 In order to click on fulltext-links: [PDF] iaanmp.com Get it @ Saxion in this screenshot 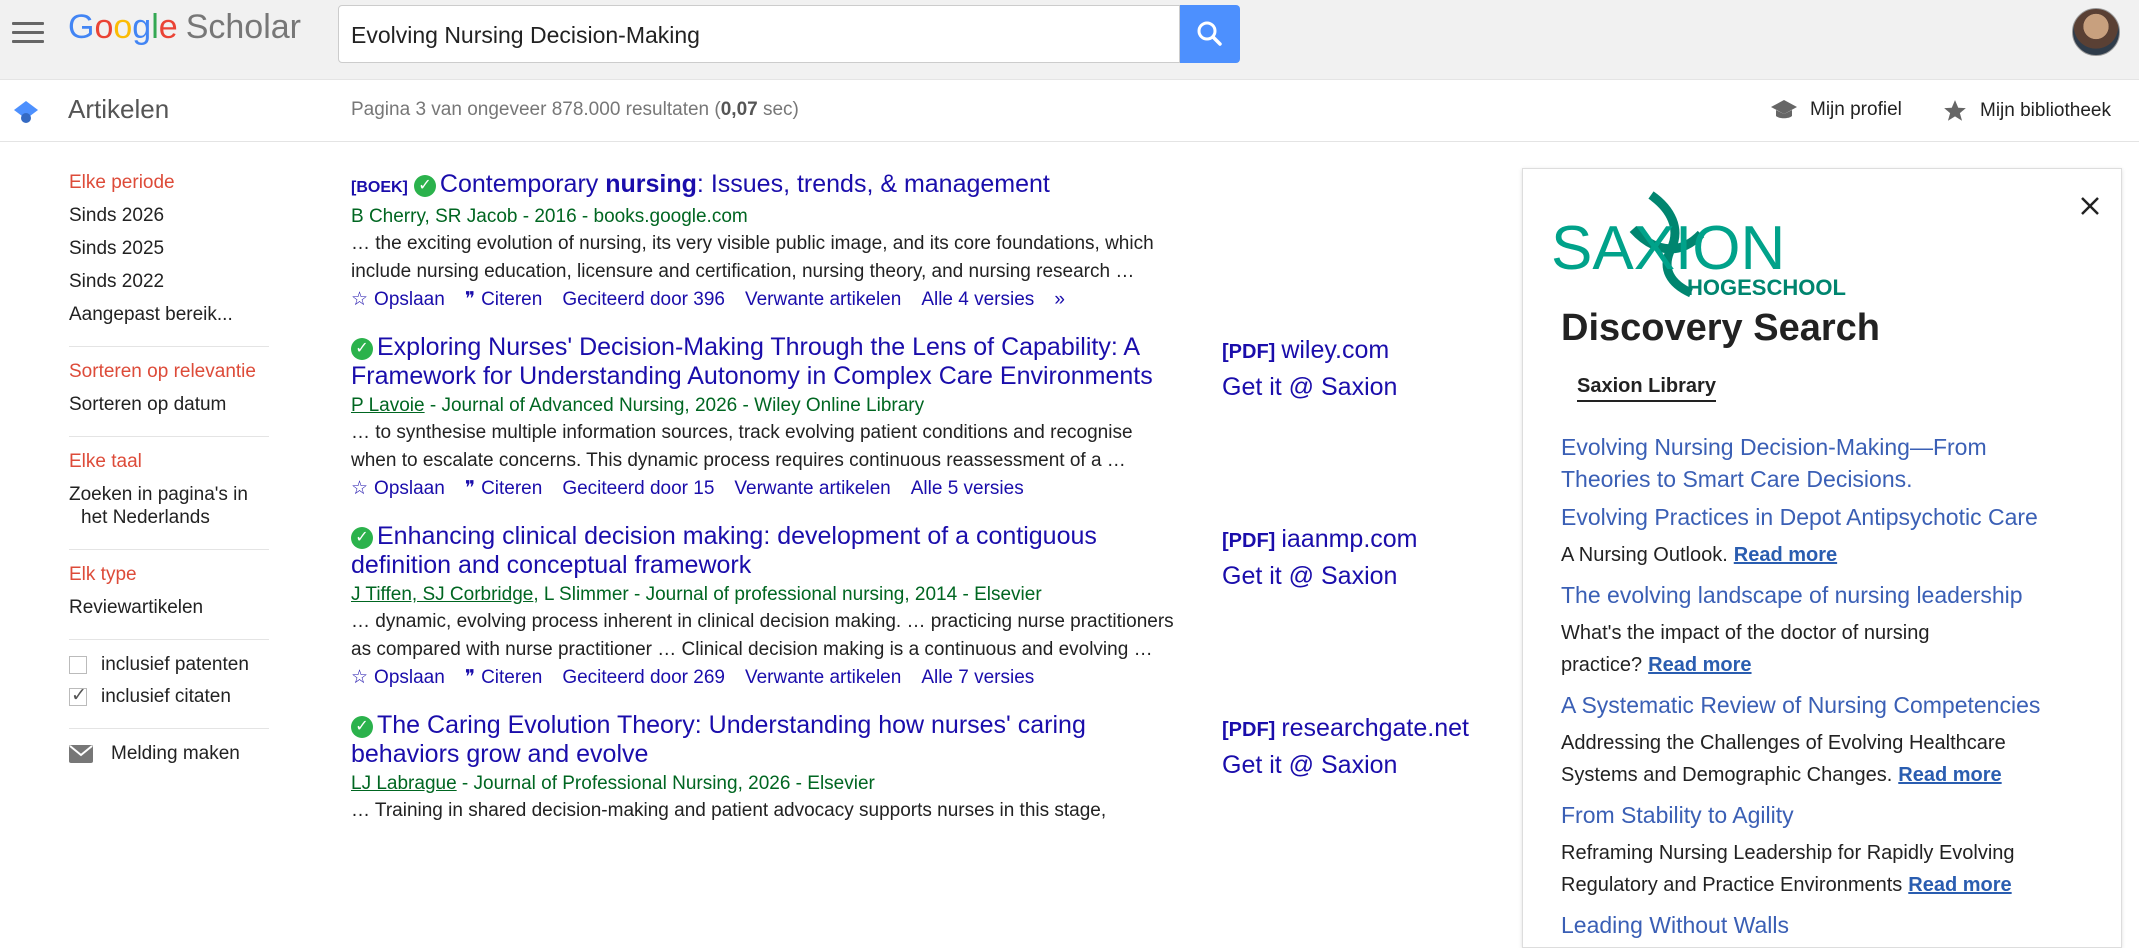, I will do `click(1320, 558)`.